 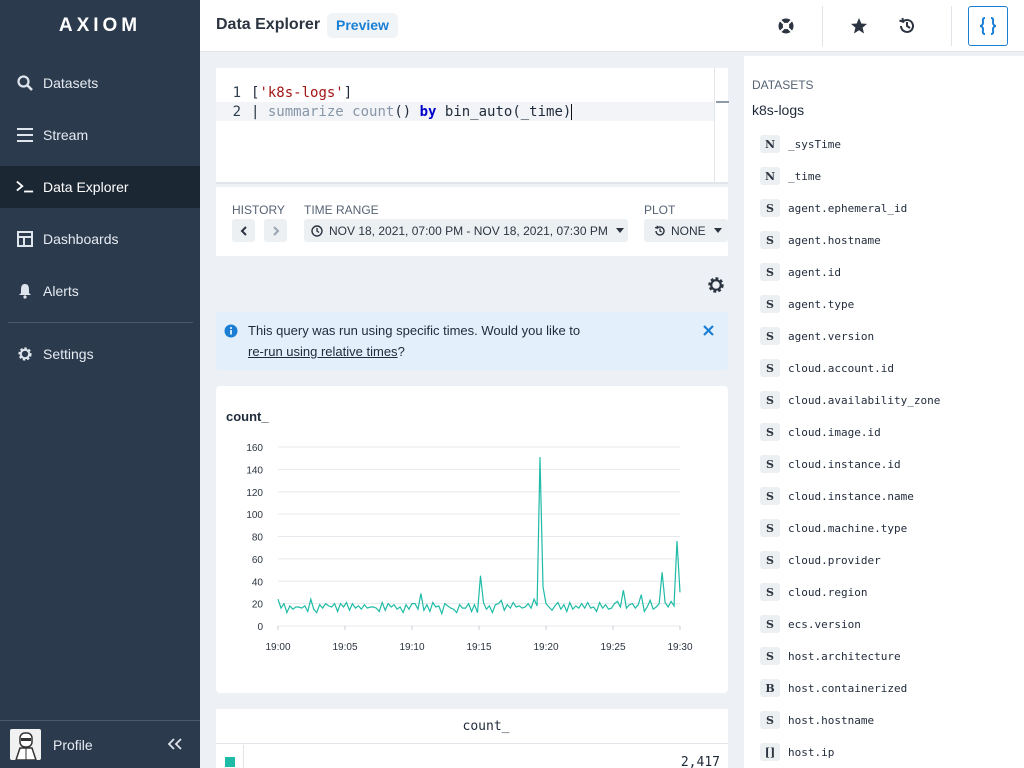 I want to click on sidebar-item-label: Alerts, so click(x=61, y=291).